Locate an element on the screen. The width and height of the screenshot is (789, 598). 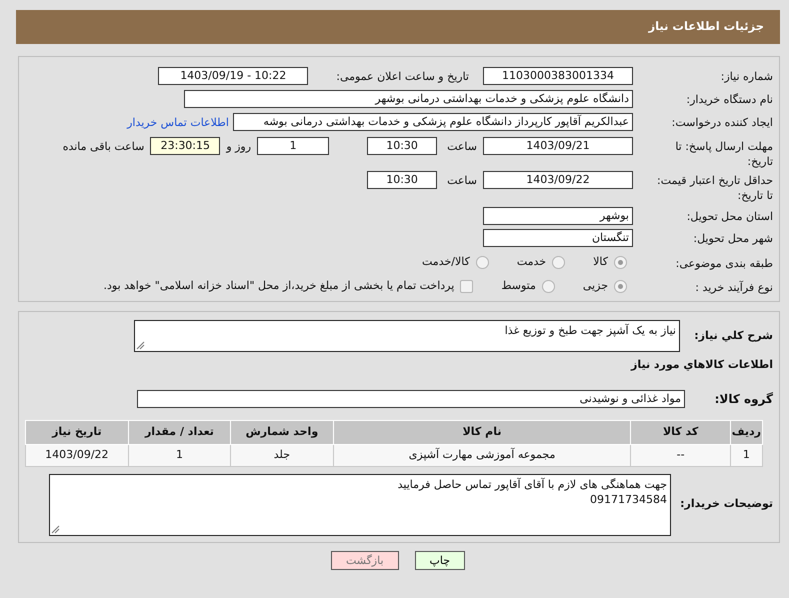
print-button: چاپ is located at coordinates (440, 560).